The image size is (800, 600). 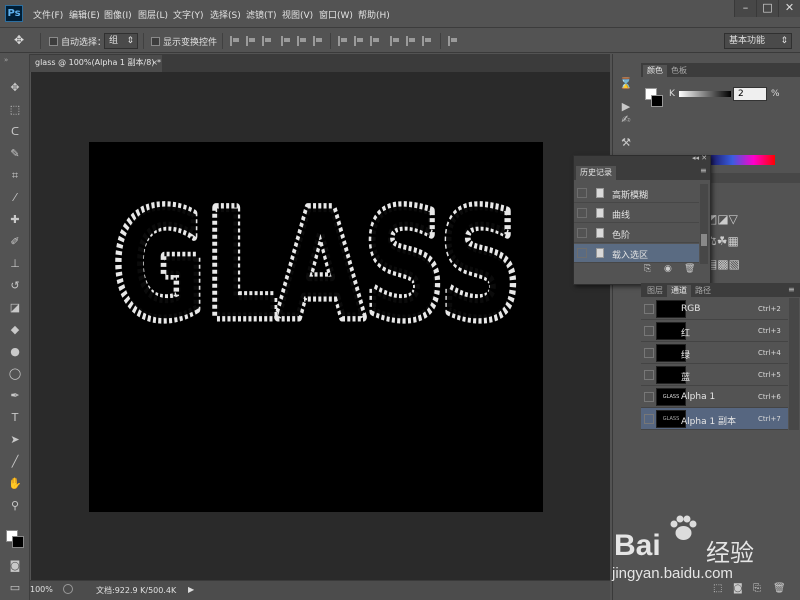 I want to click on auto-select-checkbox, so click(x=53, y=41).